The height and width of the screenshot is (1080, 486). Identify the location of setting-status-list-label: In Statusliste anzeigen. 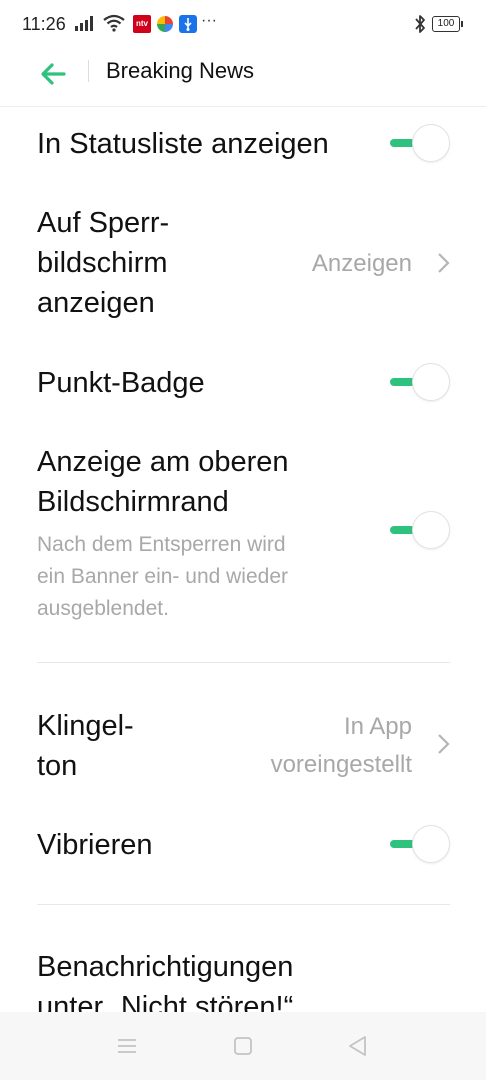
(183, 144).